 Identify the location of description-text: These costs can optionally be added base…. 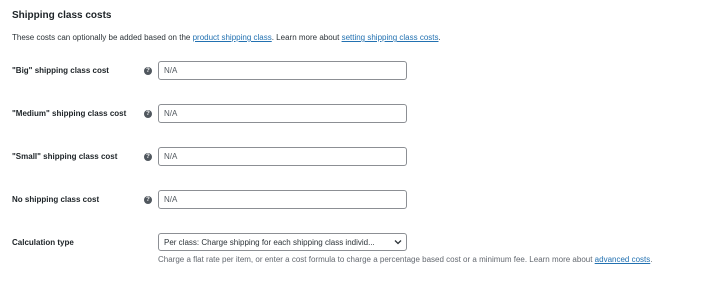
(102, 37).